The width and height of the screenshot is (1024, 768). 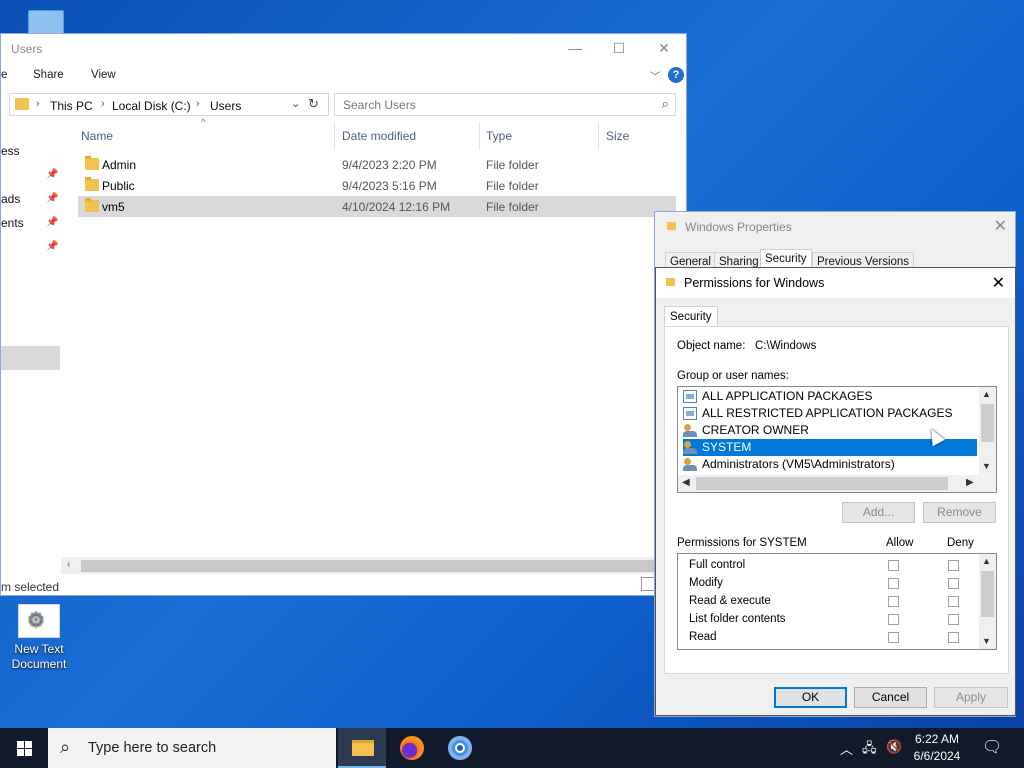 What do you see at coordinates (691, 316) in the screenshot?
I see `tab-security: Security` at bounding box center [691, 316].